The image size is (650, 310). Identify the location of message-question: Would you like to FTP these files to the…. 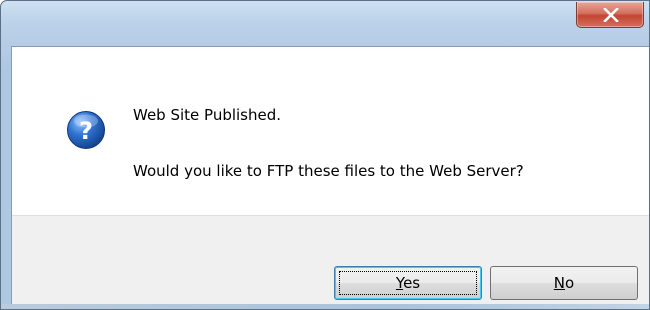
(328, 171).